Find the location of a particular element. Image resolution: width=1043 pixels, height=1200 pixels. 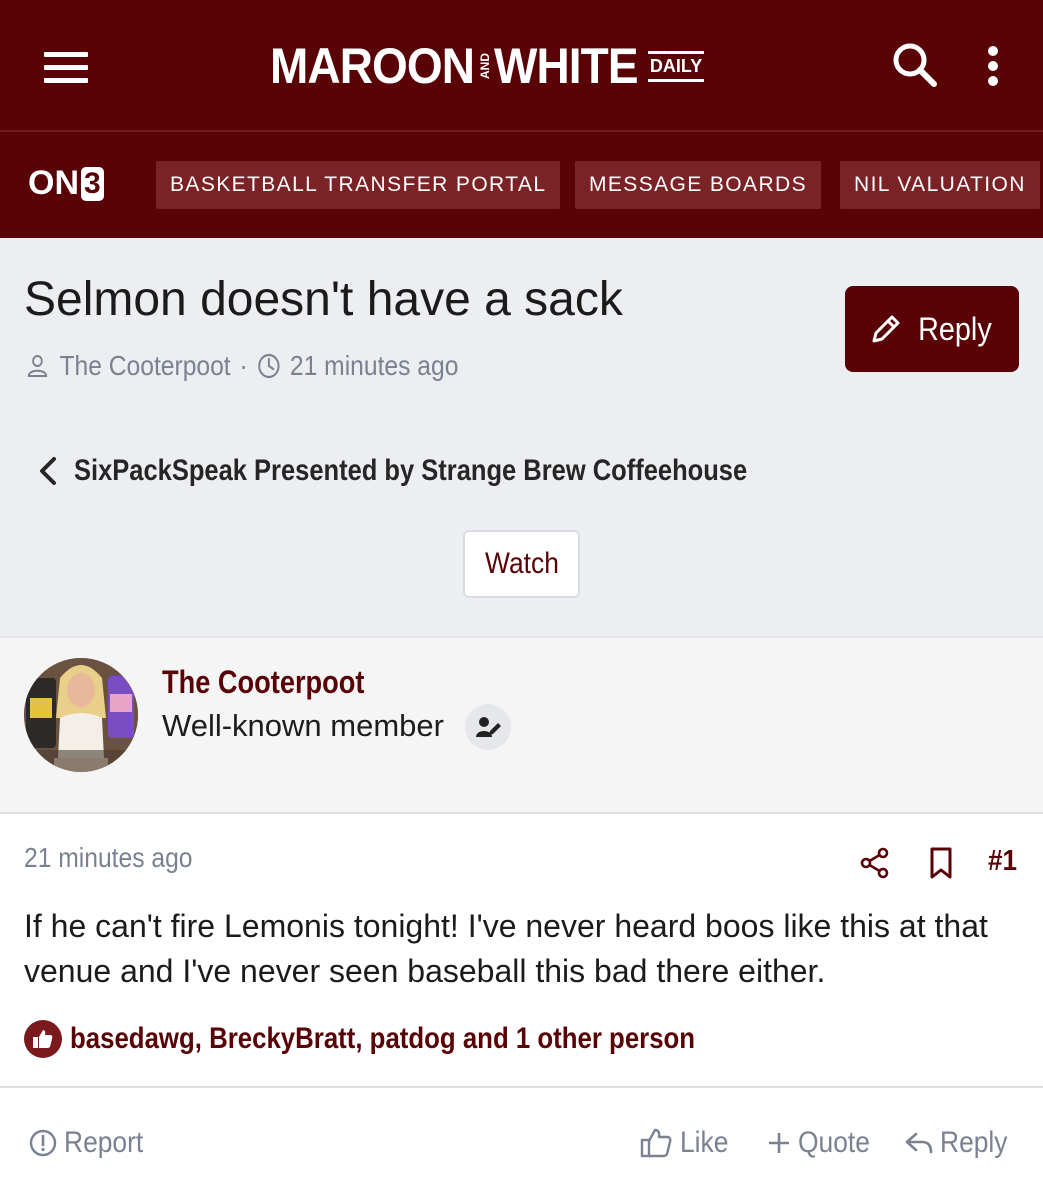

nav-item-nil-valuation: NIL VALUATION is located at coordinates (940, 185).